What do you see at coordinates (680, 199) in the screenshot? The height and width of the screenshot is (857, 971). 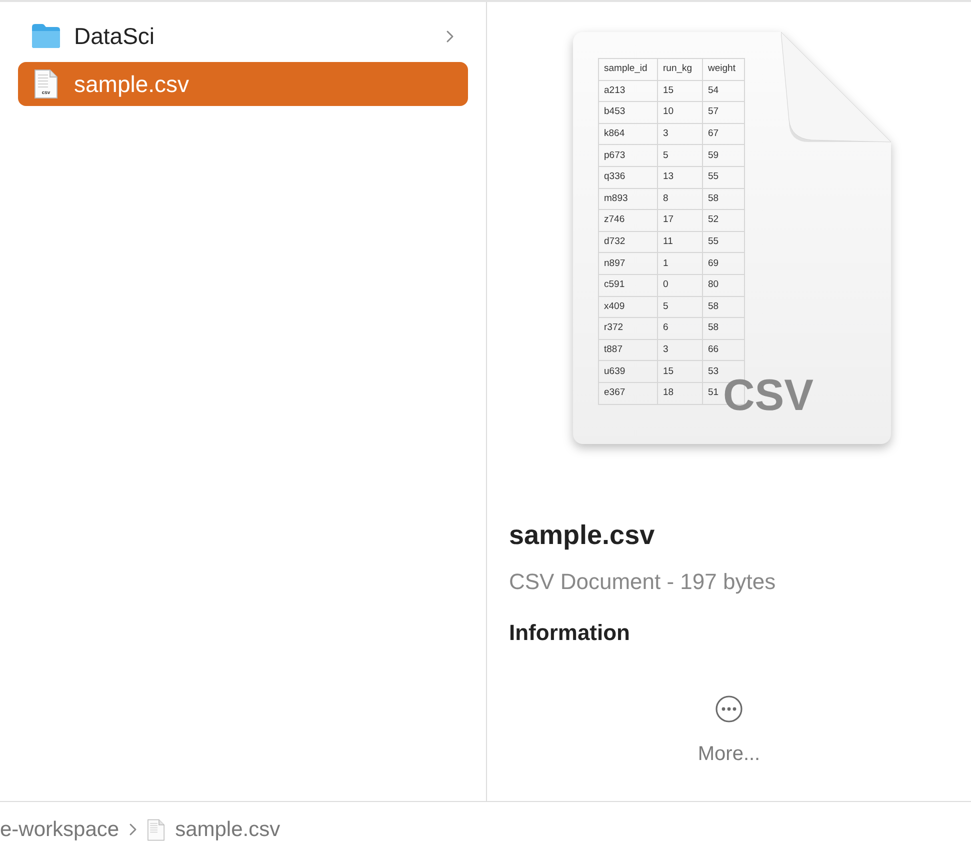 I see `table-cell: 8` at bounding box center [680, 199].